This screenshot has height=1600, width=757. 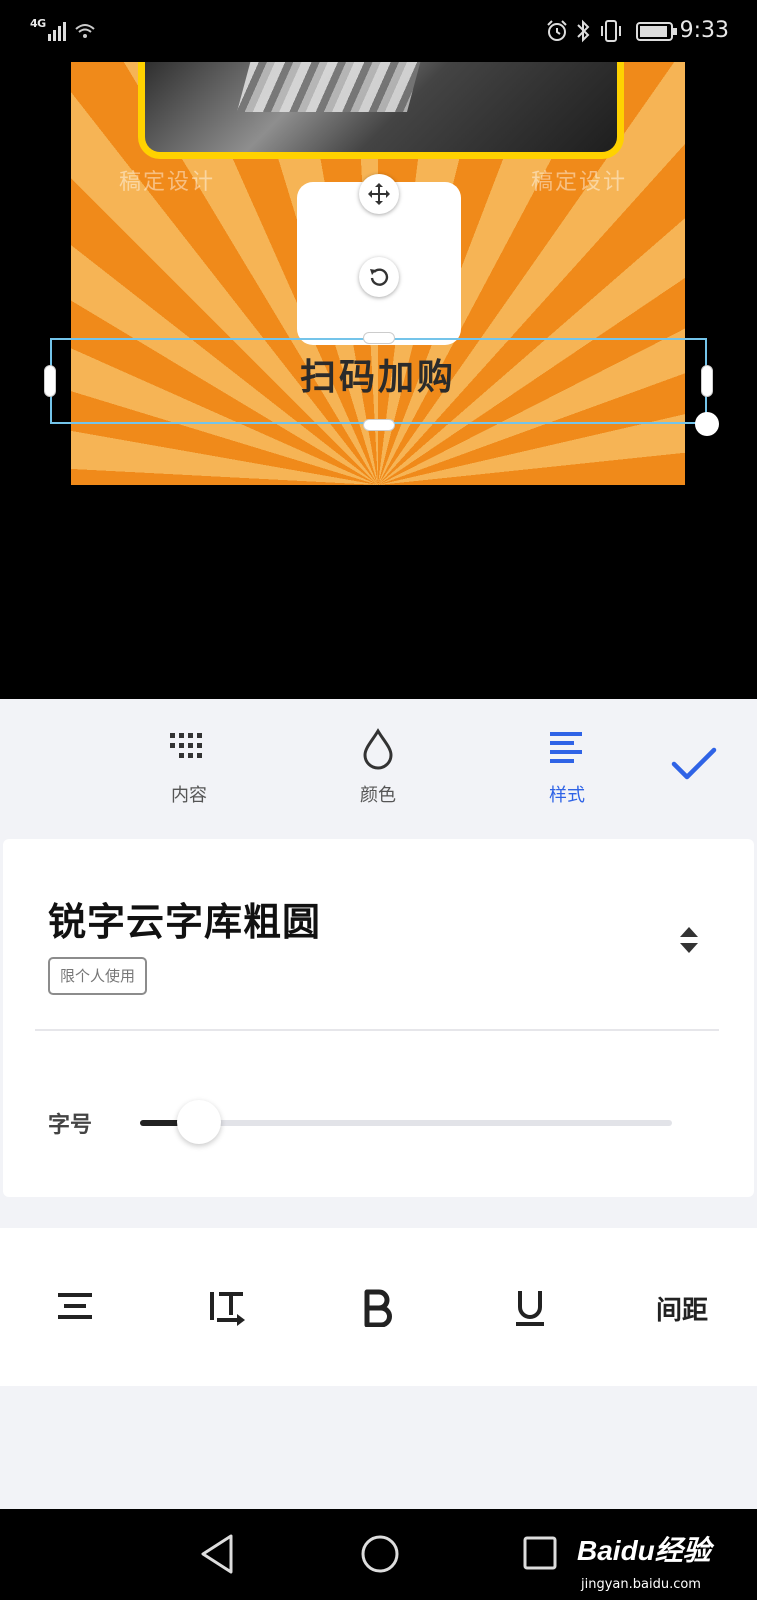 What do you see at coordinates (189, 795) in the screenshot?
I see `tab-content-label: 内容` at bounding box center [189, 795].